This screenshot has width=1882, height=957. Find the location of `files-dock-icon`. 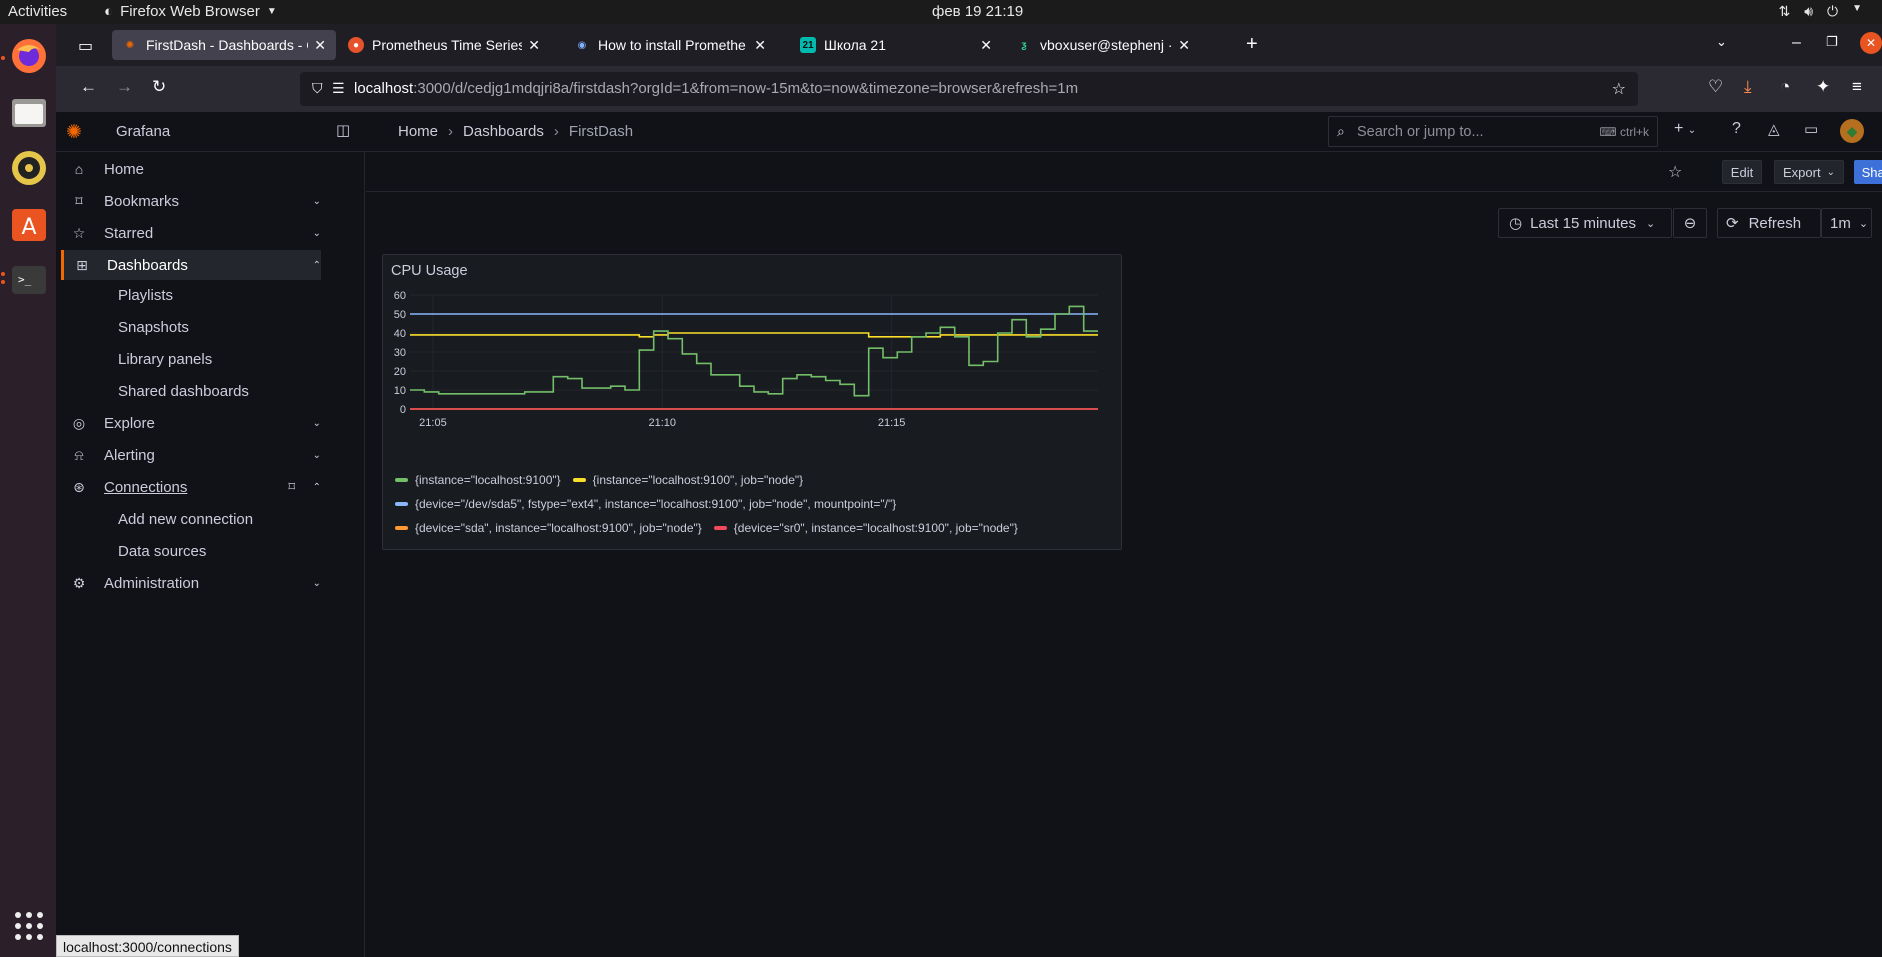

files-dock-icon is located at coordinates (29, 112).